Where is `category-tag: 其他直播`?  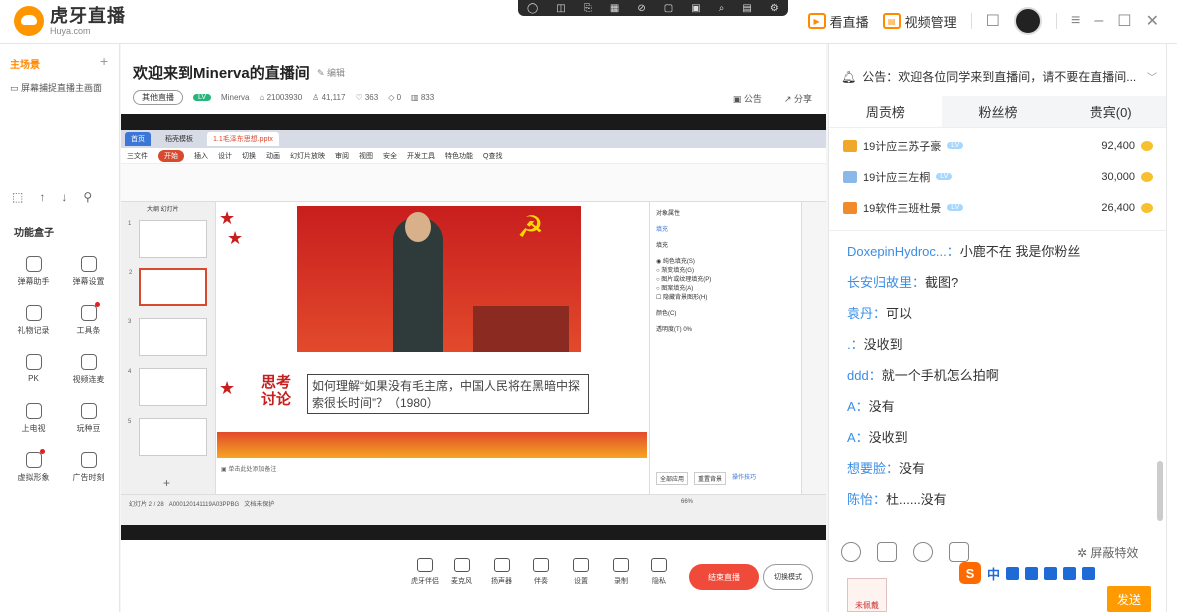
category-tag: 其他直播 is located at coordinates (158, 97).